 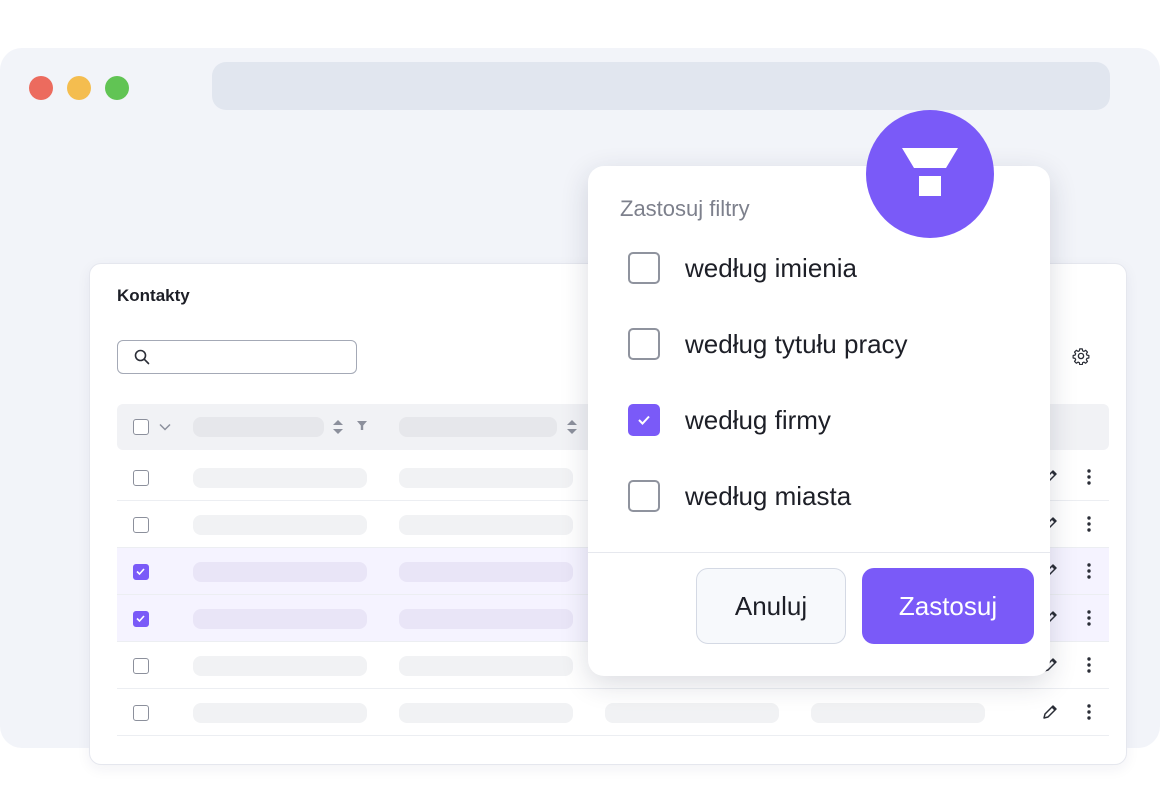 I want to click on filter-option-label: według imienia, so click(x=771, y=268).